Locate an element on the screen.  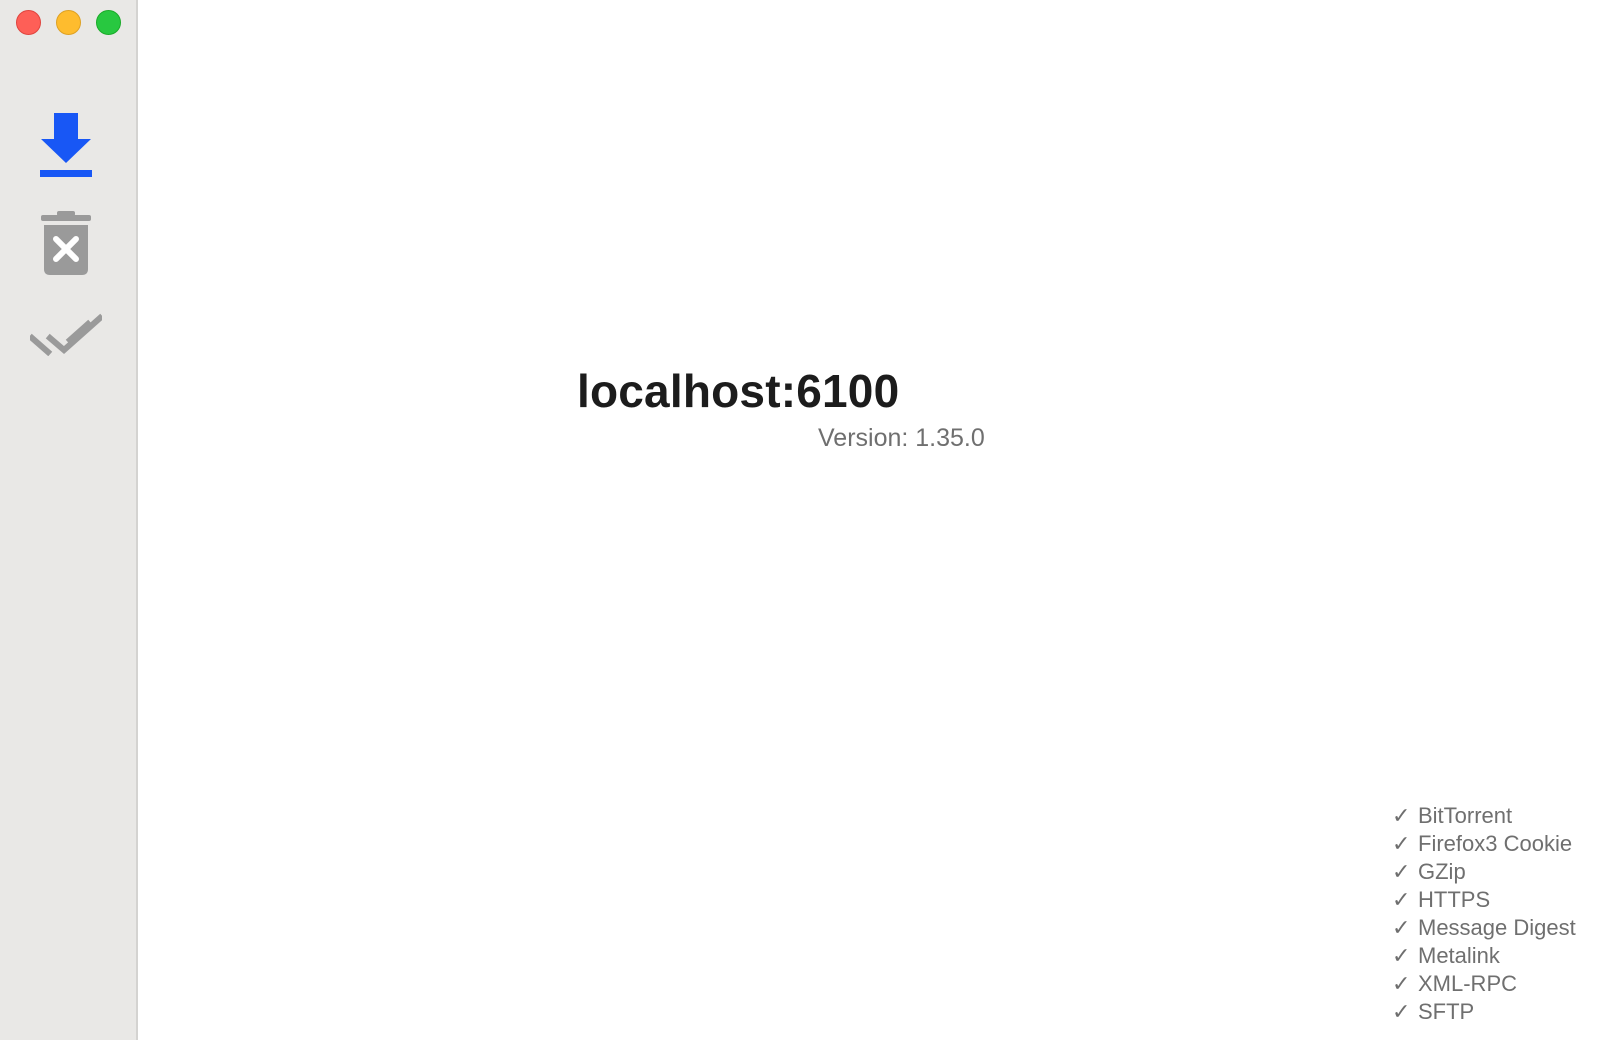
feature-item: ✓ SFTP is located at coordinates (1484, 1012).